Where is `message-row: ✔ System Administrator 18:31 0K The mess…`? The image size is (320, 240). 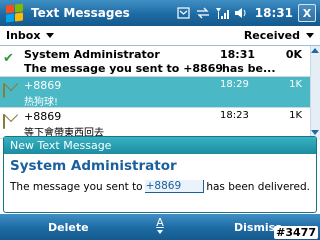 message-row: ✔ System Administrator 18:31 0K The mess… is located at coordinates (160, 61).